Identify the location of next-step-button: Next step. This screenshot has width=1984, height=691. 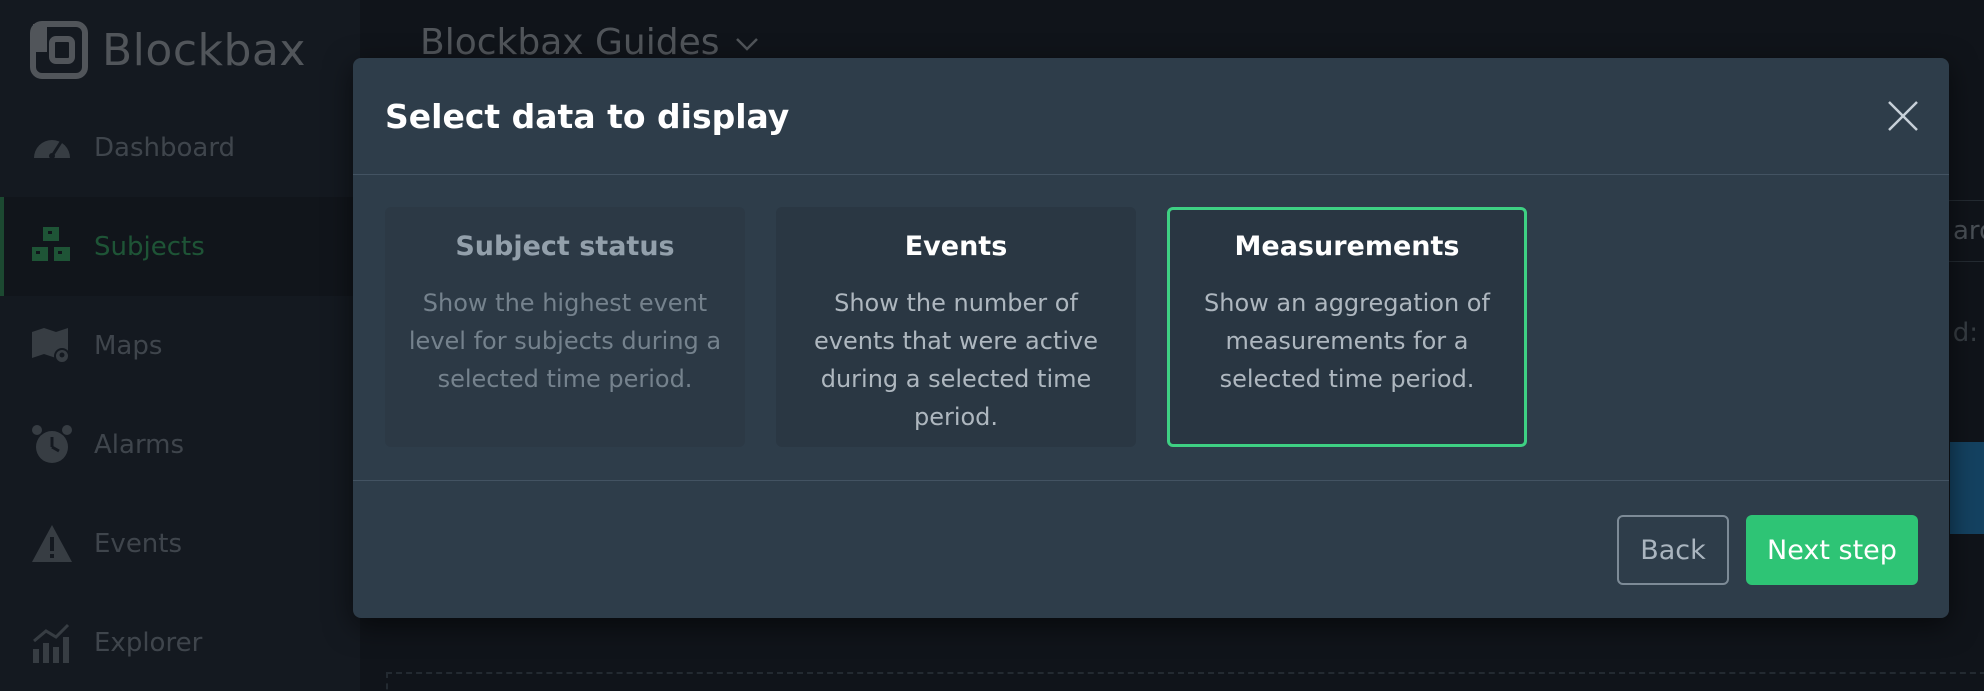
(1832, 550).